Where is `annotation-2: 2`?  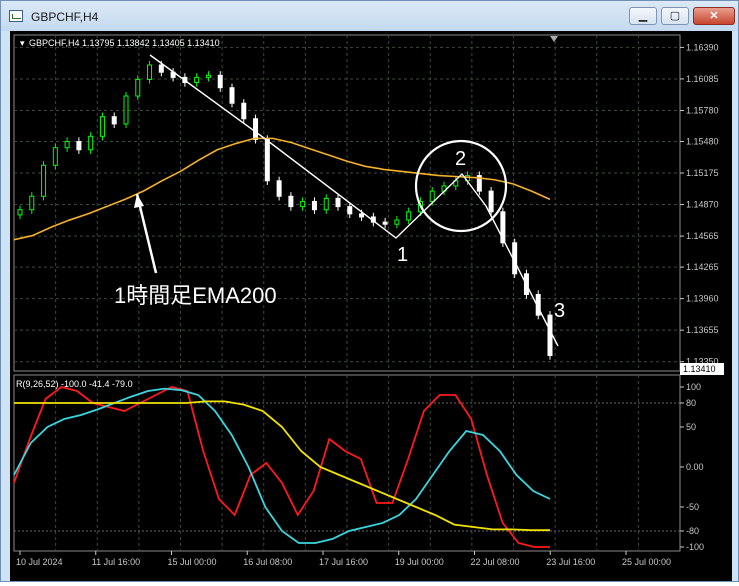
annotation-2: 2 is located at coordinates (460, 159).